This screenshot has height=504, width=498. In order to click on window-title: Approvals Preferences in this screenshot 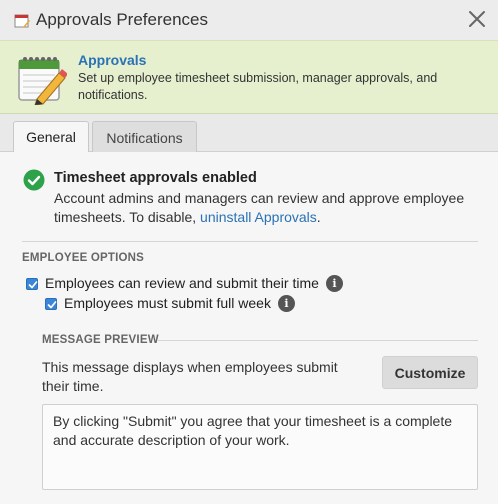, I will do `click(122, 19)`.